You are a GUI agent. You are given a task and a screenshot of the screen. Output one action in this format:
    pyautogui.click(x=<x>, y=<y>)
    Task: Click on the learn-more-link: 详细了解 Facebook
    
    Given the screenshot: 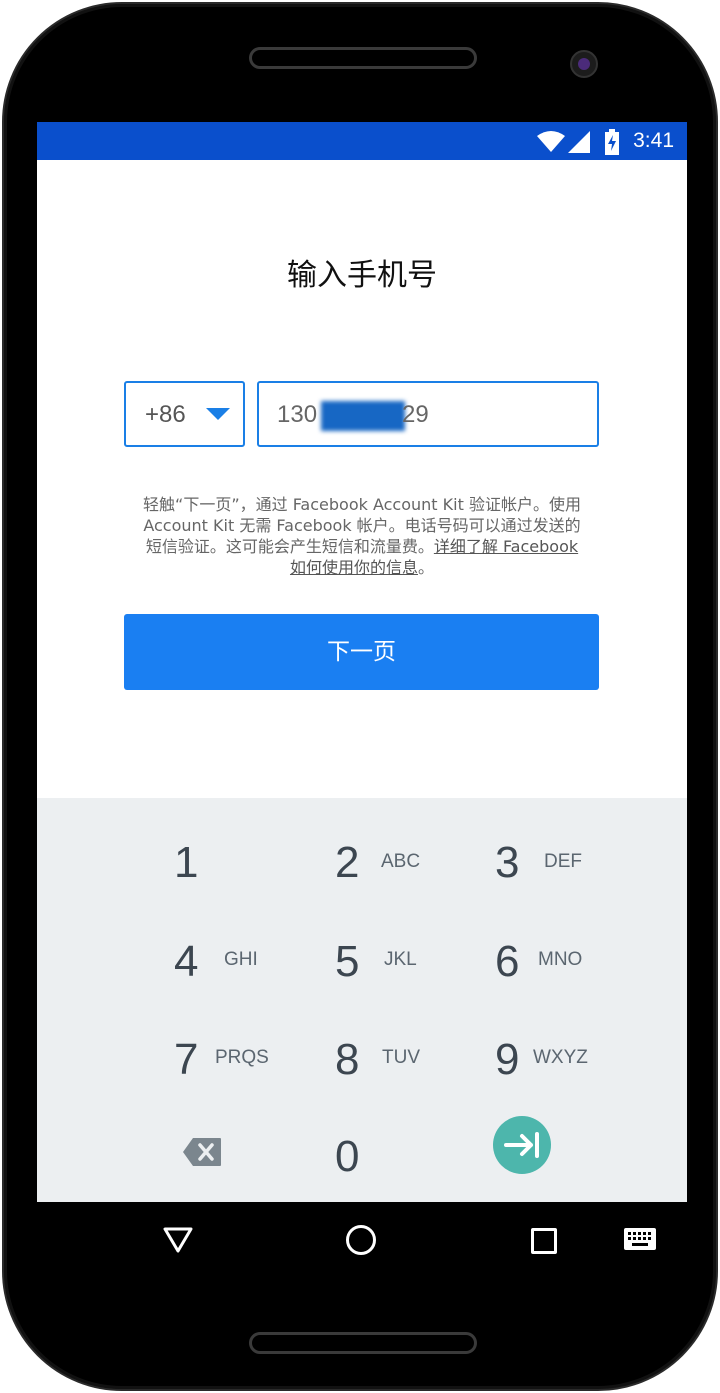 What is the action you would take?
    pyautogui.click(x=506, y=546)
    